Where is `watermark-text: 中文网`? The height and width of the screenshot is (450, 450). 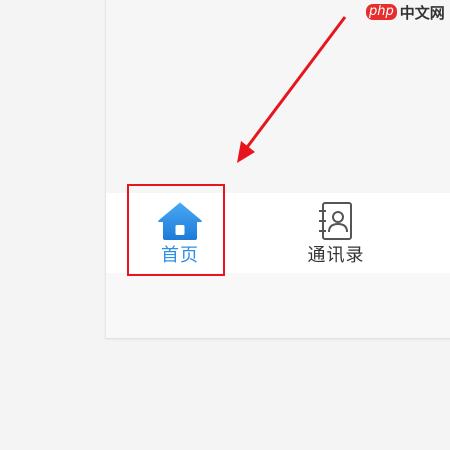
watermark-text: 中文网 is located at coordinates (422, 12).